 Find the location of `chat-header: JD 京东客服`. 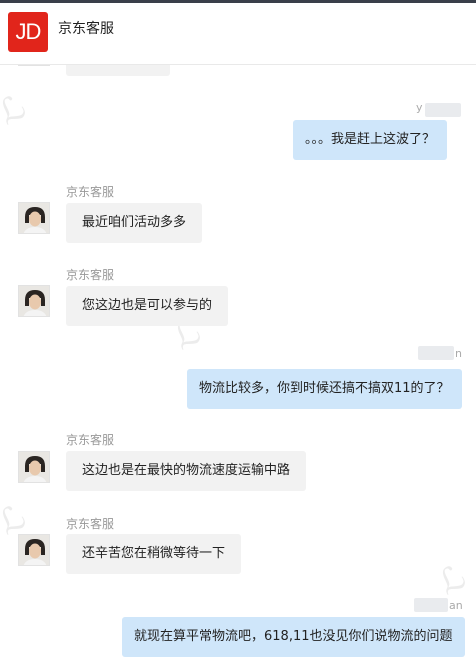

chat-header: JD 京东客服 is located at coordinates (238, 34).